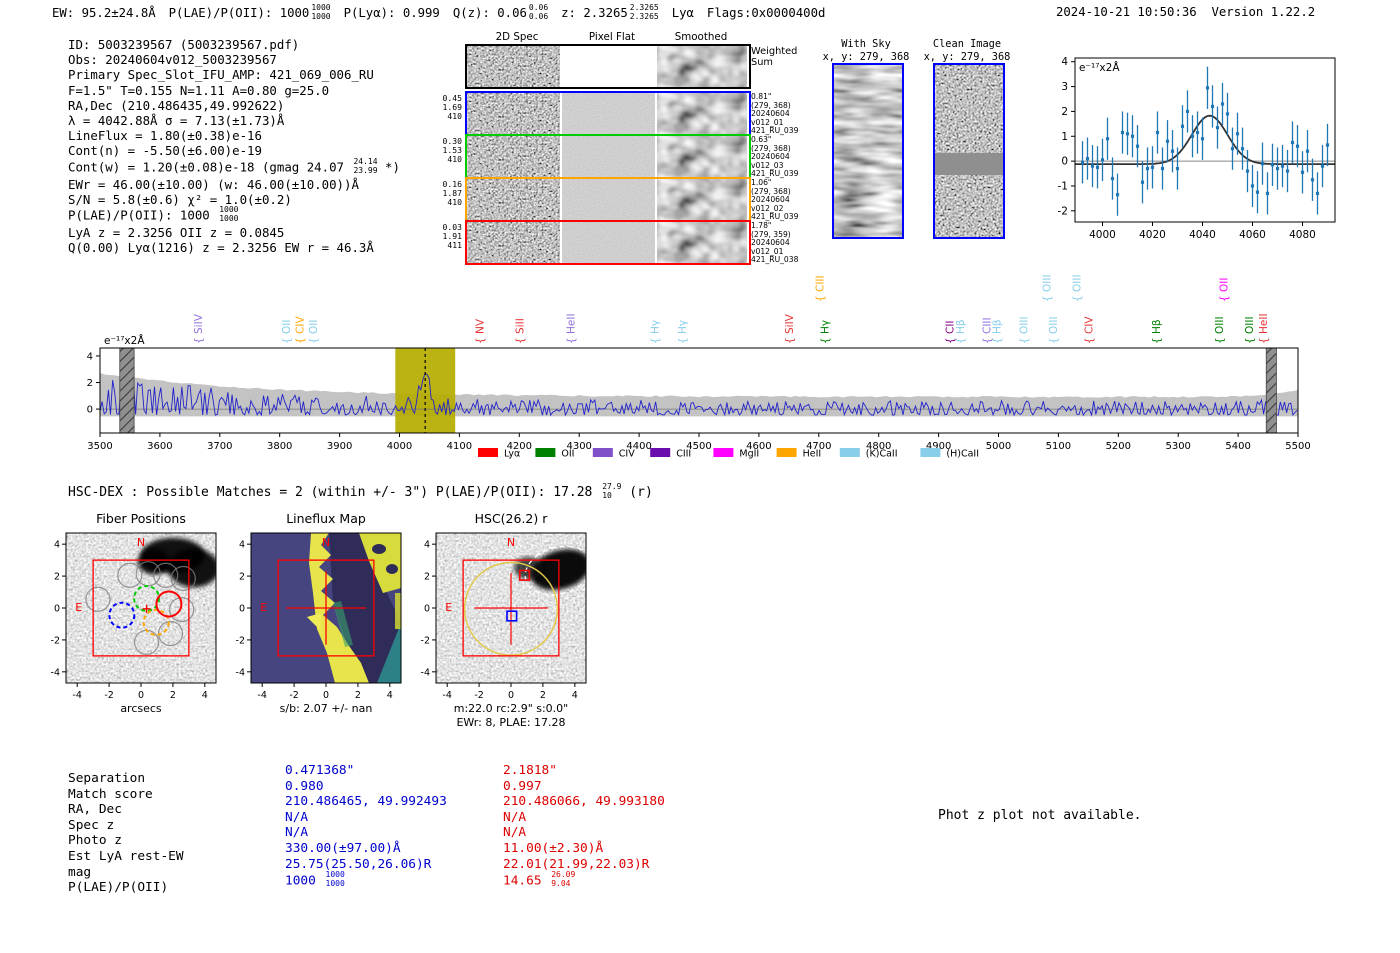 This screenshot has width=1400, height=953. What do you see at coordinates (868, 151) in the screenshot?
I see `with-sky-image` at bounding box center [868, 151].